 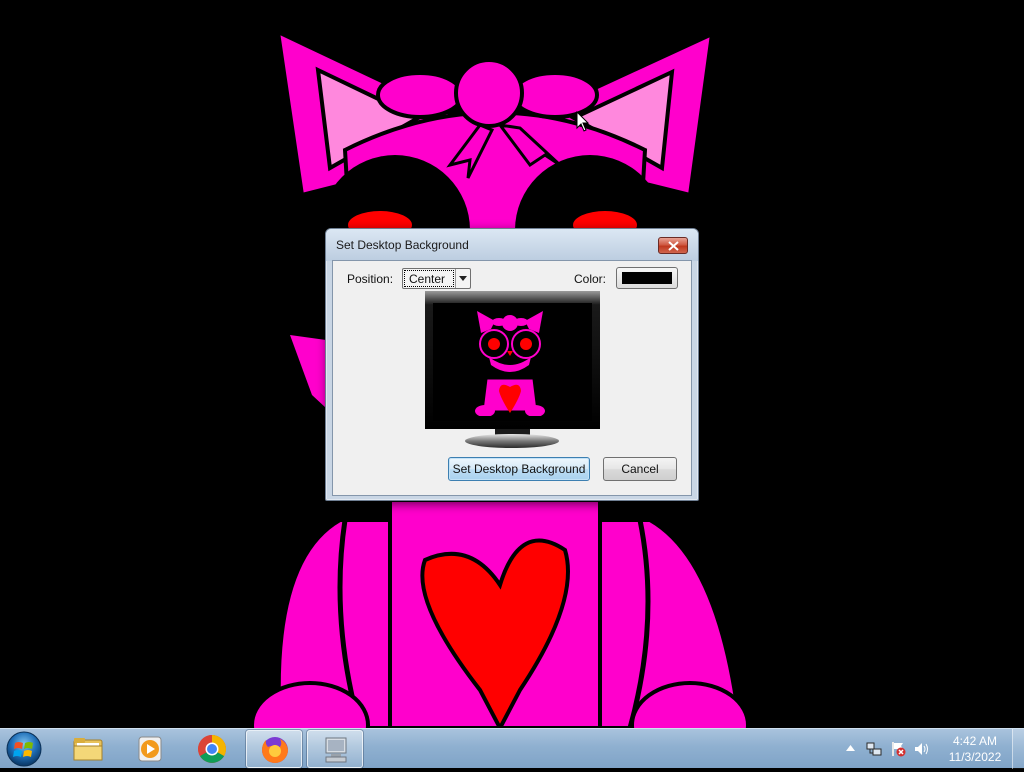 I want to click on folder-icon, so click(x=88, y=749).